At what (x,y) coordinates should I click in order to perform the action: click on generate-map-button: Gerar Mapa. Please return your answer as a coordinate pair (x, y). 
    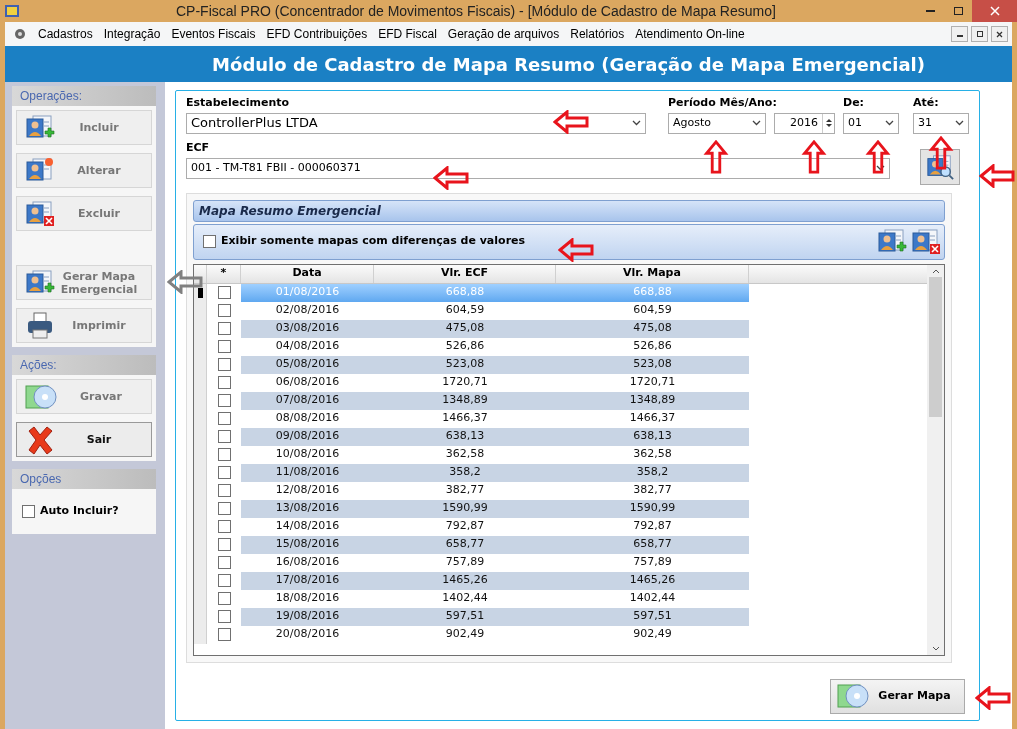
    Looking at the image, I should click on (897, 696).